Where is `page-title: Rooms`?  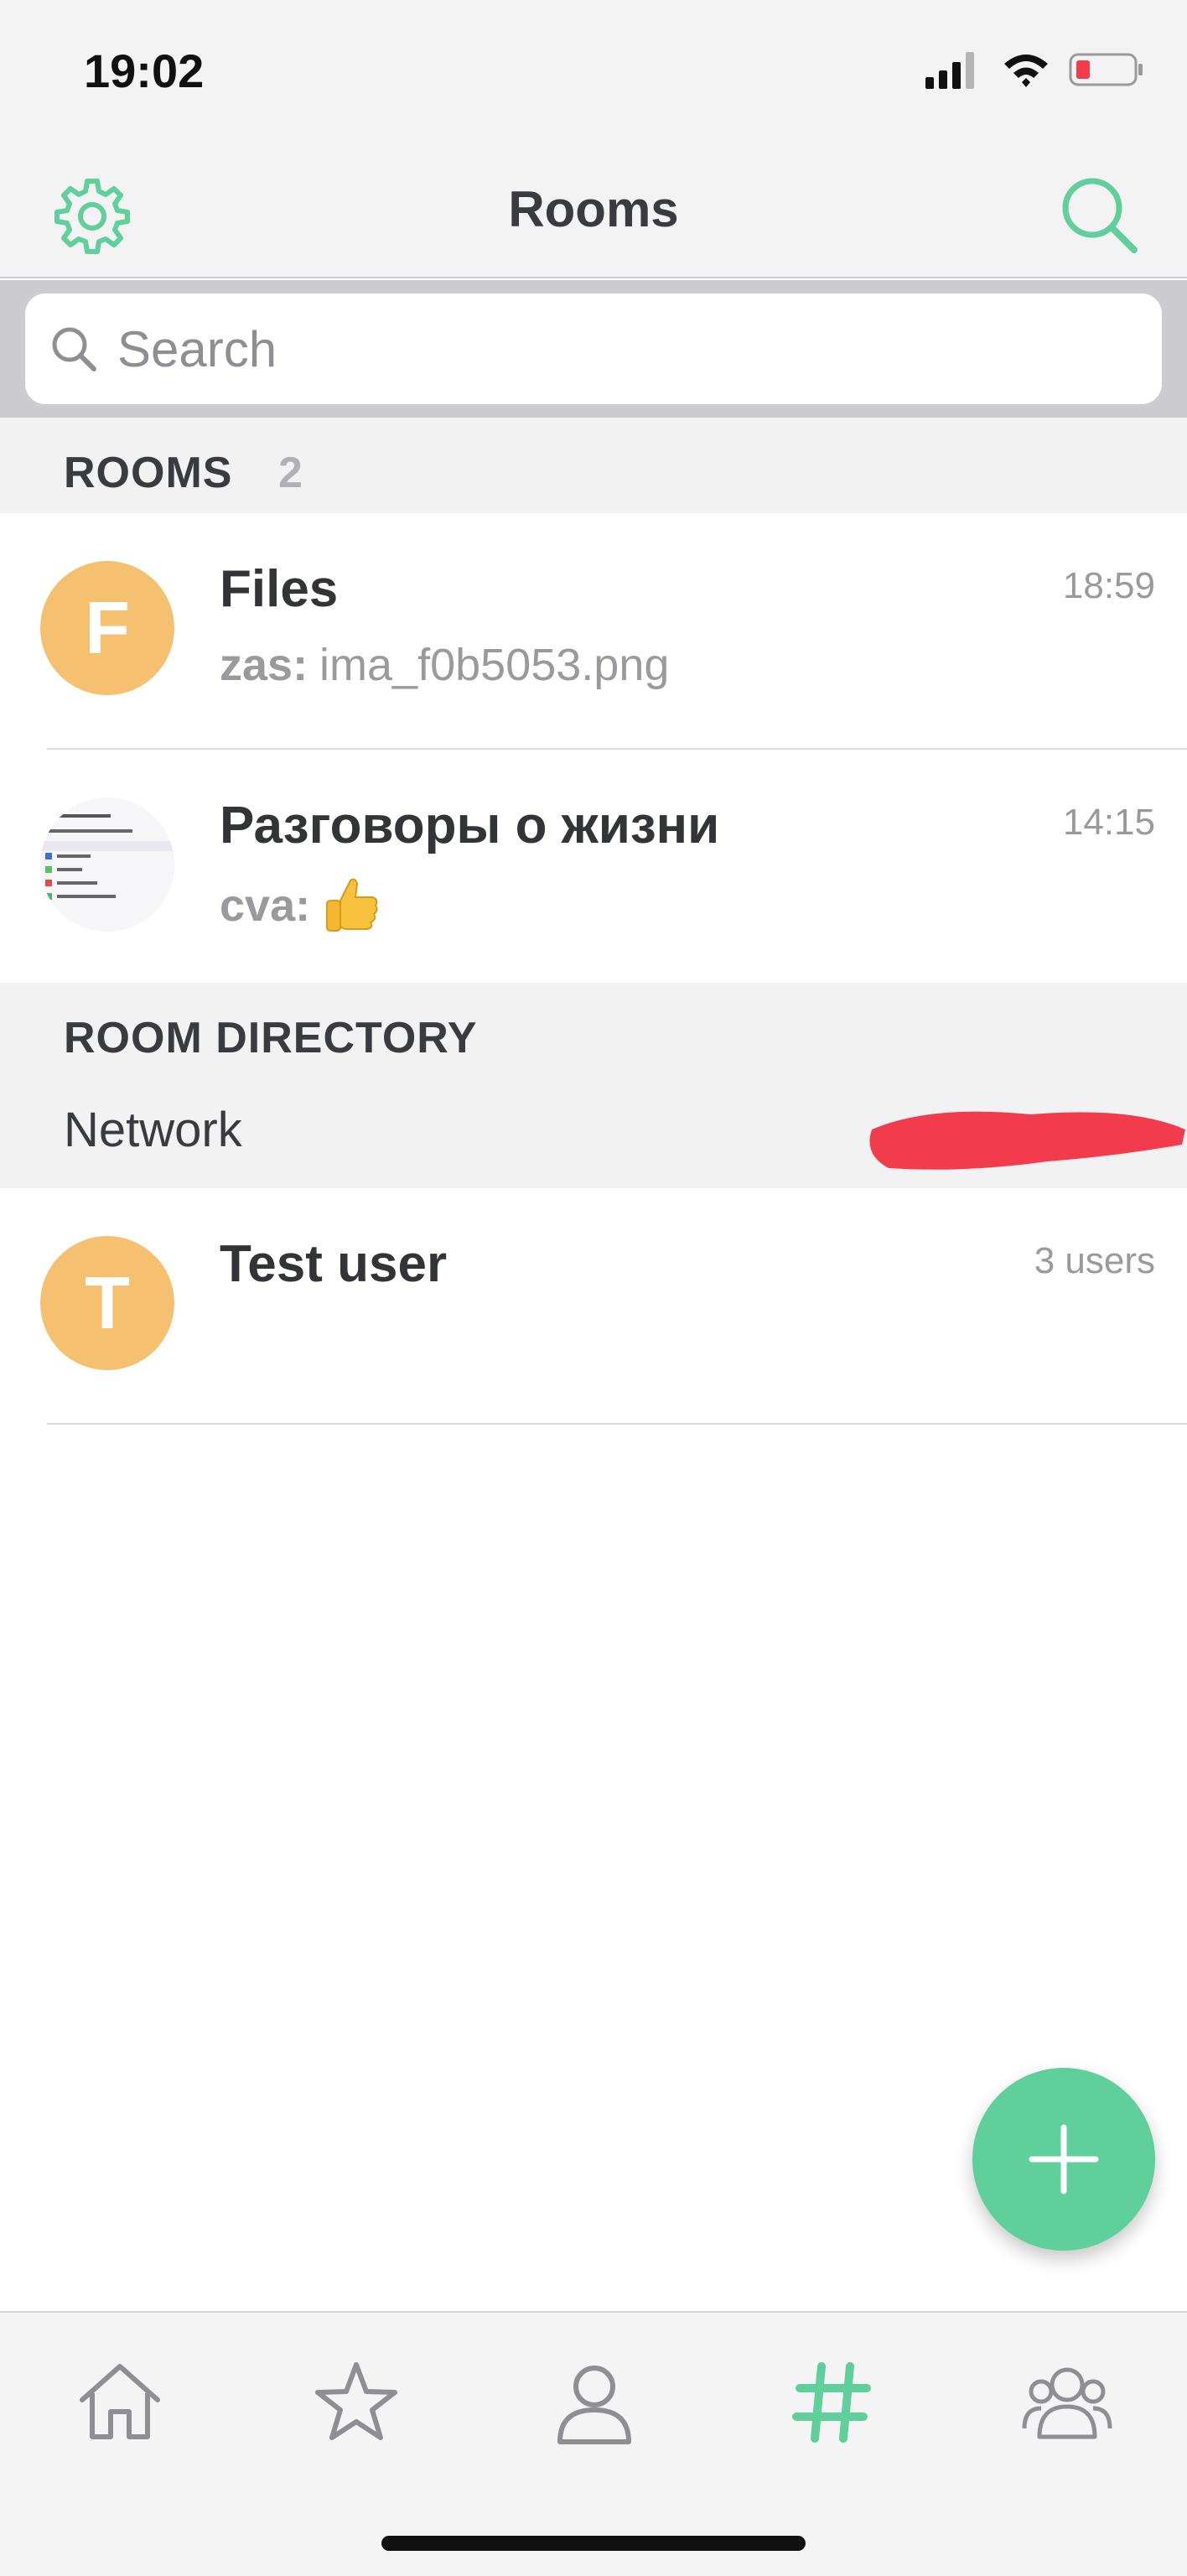 page-title: Rooms is located at coordinates (593, 209).